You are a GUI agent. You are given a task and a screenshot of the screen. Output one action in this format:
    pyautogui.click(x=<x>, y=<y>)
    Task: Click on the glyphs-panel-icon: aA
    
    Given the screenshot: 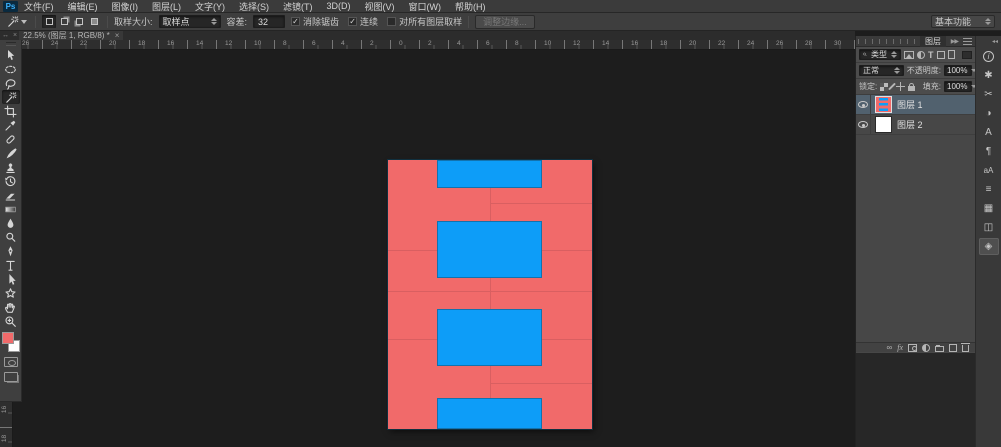 What is the action you would take?
    pyautogui.click(x=989, y=170)
    